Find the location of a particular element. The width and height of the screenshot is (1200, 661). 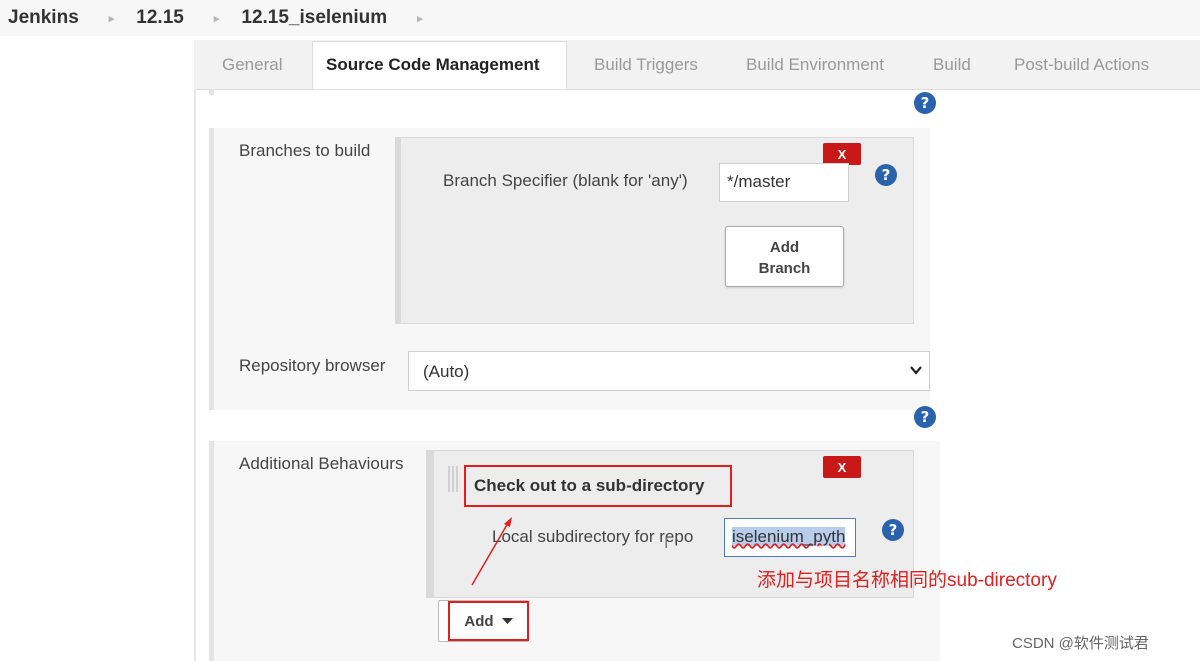

breadcrumb-item-folder: 12.15 is located at coordinates (160, 18).